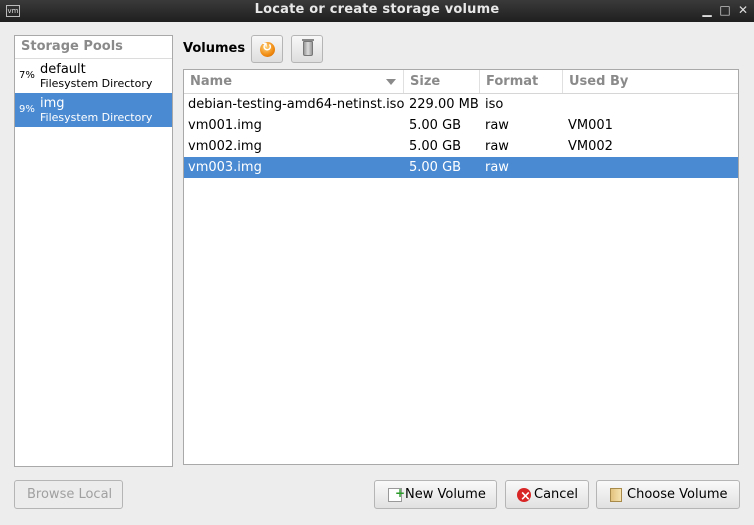  Describe the element at coordinates (445, 494) in the screenshot. I see `button-label: New Volume` at that location.